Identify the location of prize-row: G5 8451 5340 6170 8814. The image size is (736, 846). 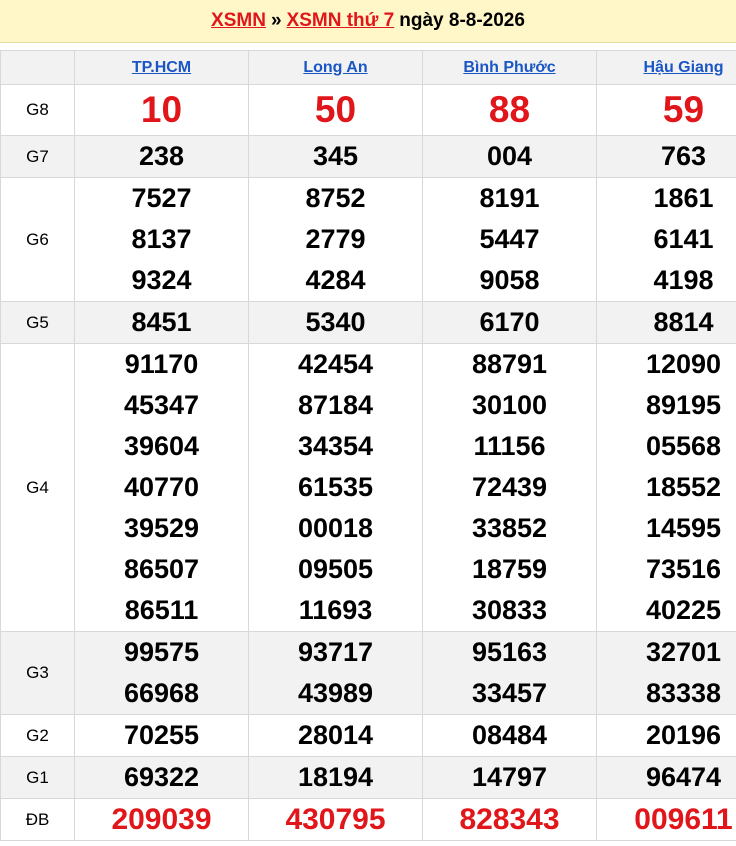
(368, 322).